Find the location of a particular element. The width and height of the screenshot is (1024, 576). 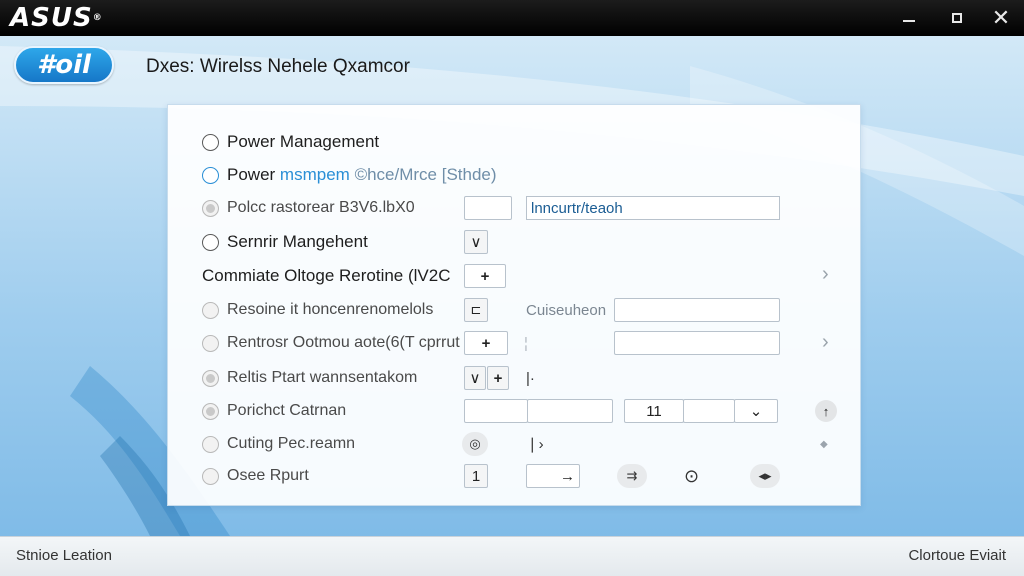

setting-label: Commiate Oltoge Rerotine (lV2C is located at coordinates (326, 275).